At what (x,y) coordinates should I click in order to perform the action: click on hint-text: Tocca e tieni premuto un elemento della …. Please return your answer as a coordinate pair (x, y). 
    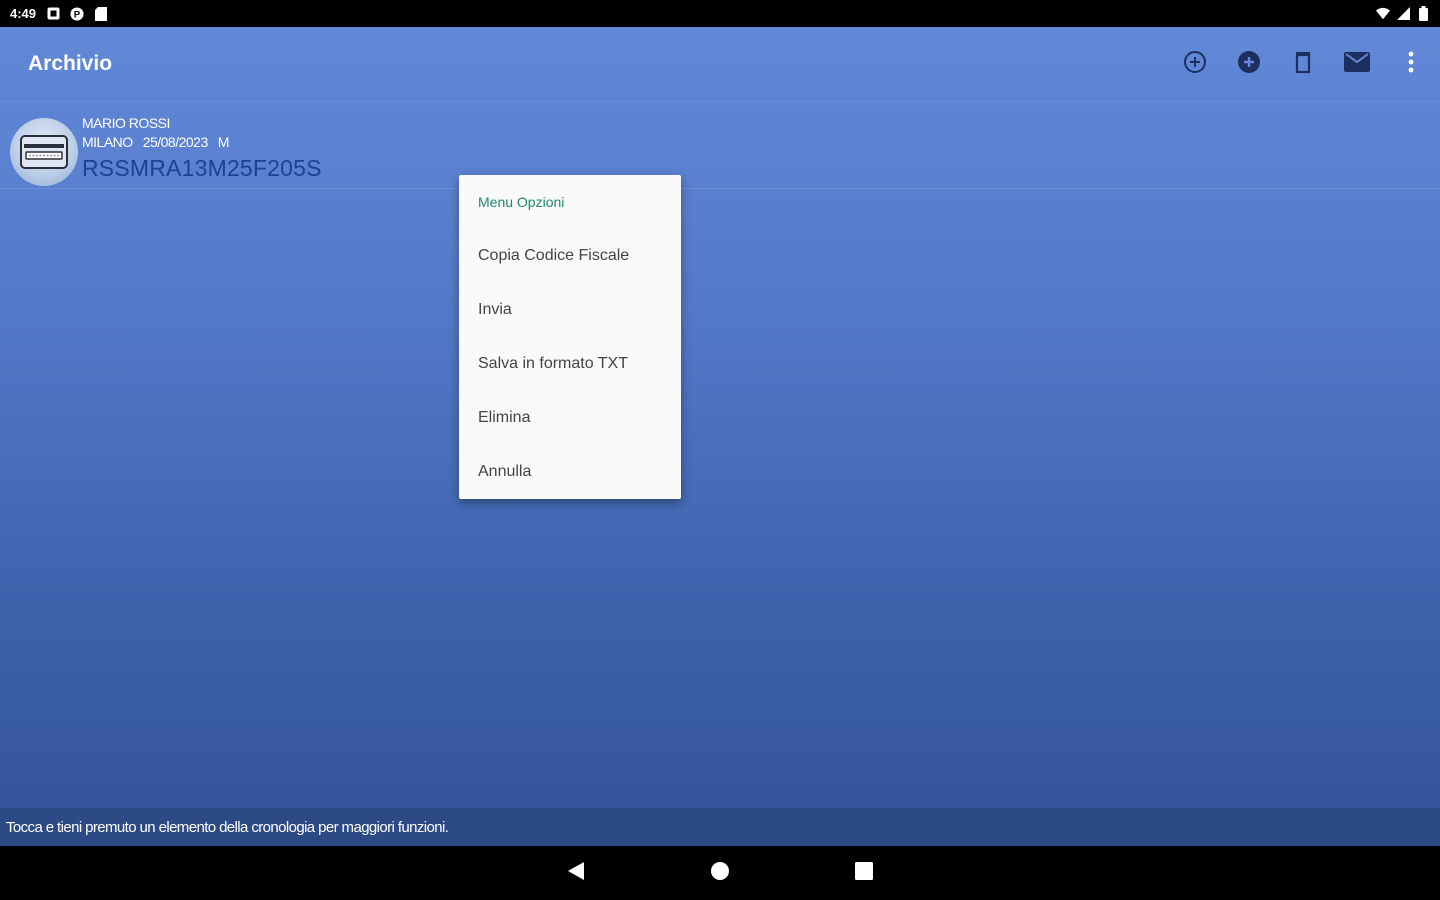
    Looking at the image, I should click on (227, 827).